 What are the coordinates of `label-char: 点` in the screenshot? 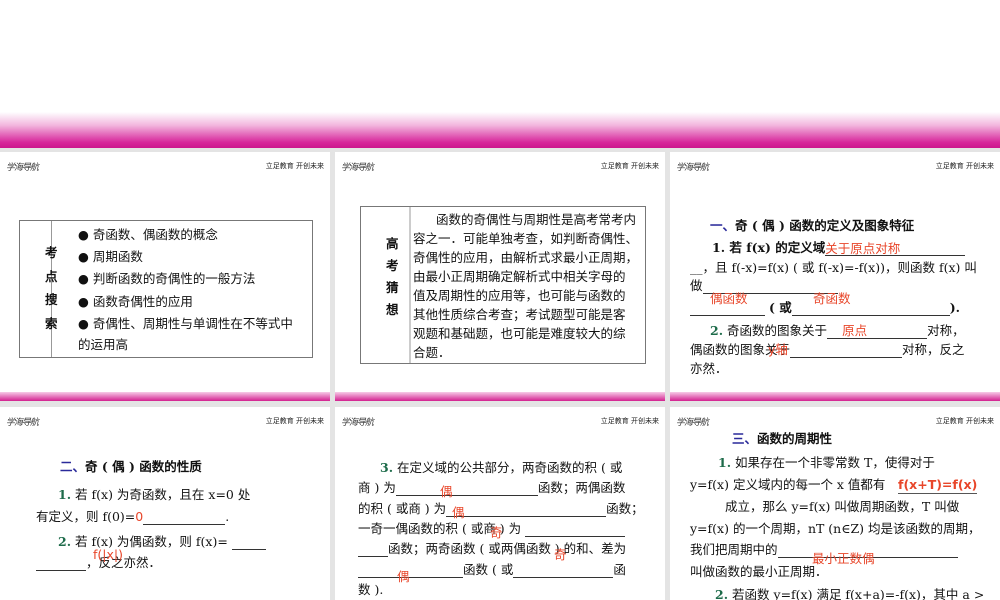 It's located at (51, 276).